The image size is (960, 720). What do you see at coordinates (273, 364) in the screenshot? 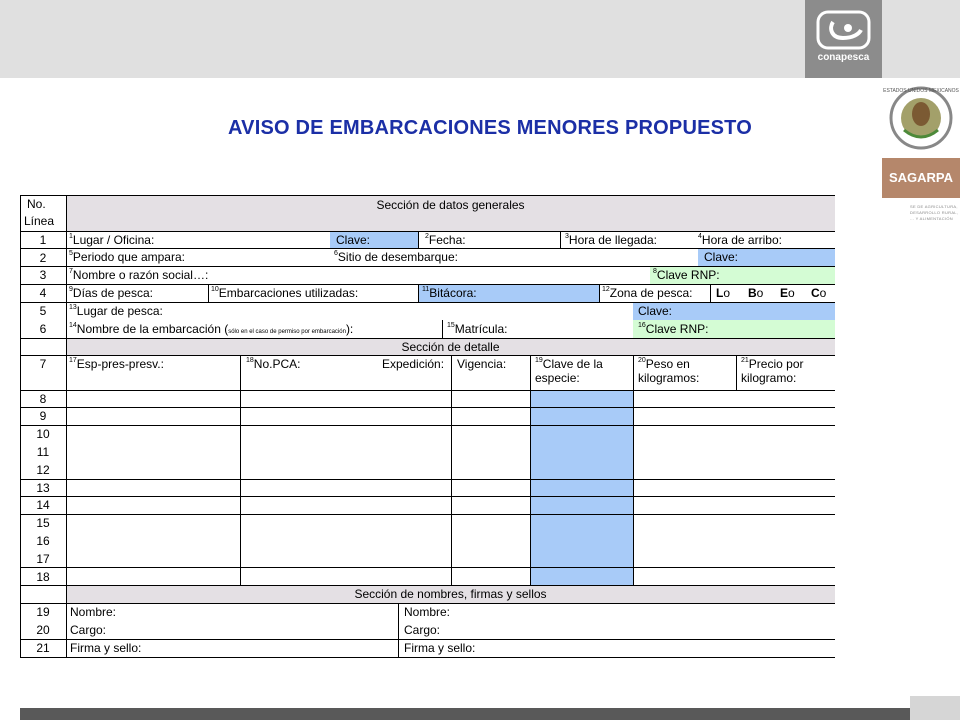
I see `col-no-pca: 18No.PCA:` at bounding box center [273, 364].